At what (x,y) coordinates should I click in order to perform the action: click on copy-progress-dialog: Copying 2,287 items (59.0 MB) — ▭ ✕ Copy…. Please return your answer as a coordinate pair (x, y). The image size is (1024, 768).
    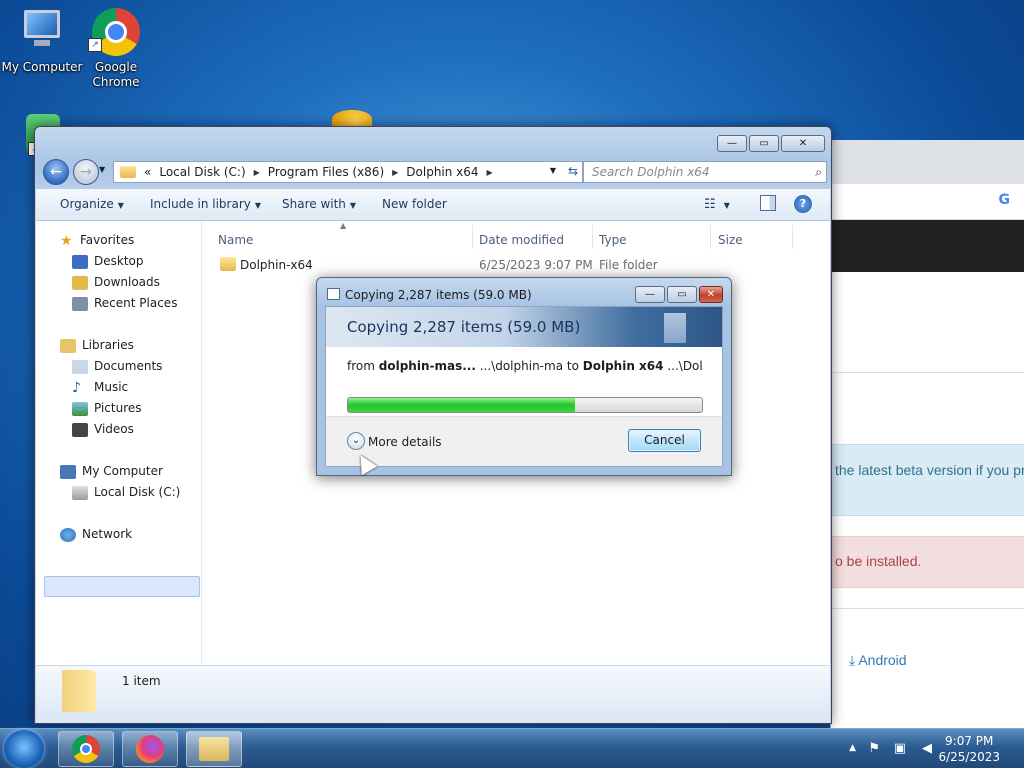
    Looking at the image, I should click on (524, 376).